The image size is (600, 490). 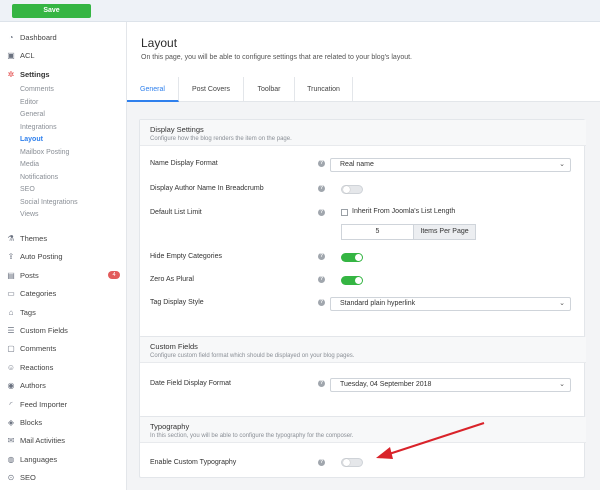 I want to click on annotation-arrow, so click(x=430, y=440).